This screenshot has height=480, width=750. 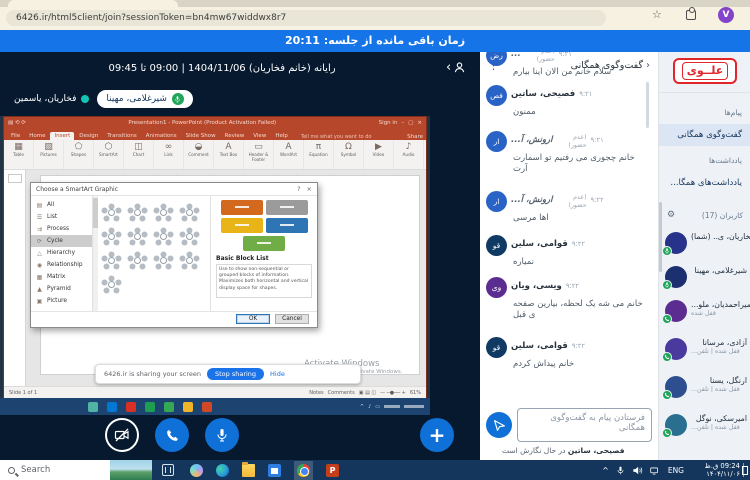 What do you see at coordinates (62, 136) in the screenshot?
I see `ppt-tab-insert: Insert` at bounding box center [62, 136].